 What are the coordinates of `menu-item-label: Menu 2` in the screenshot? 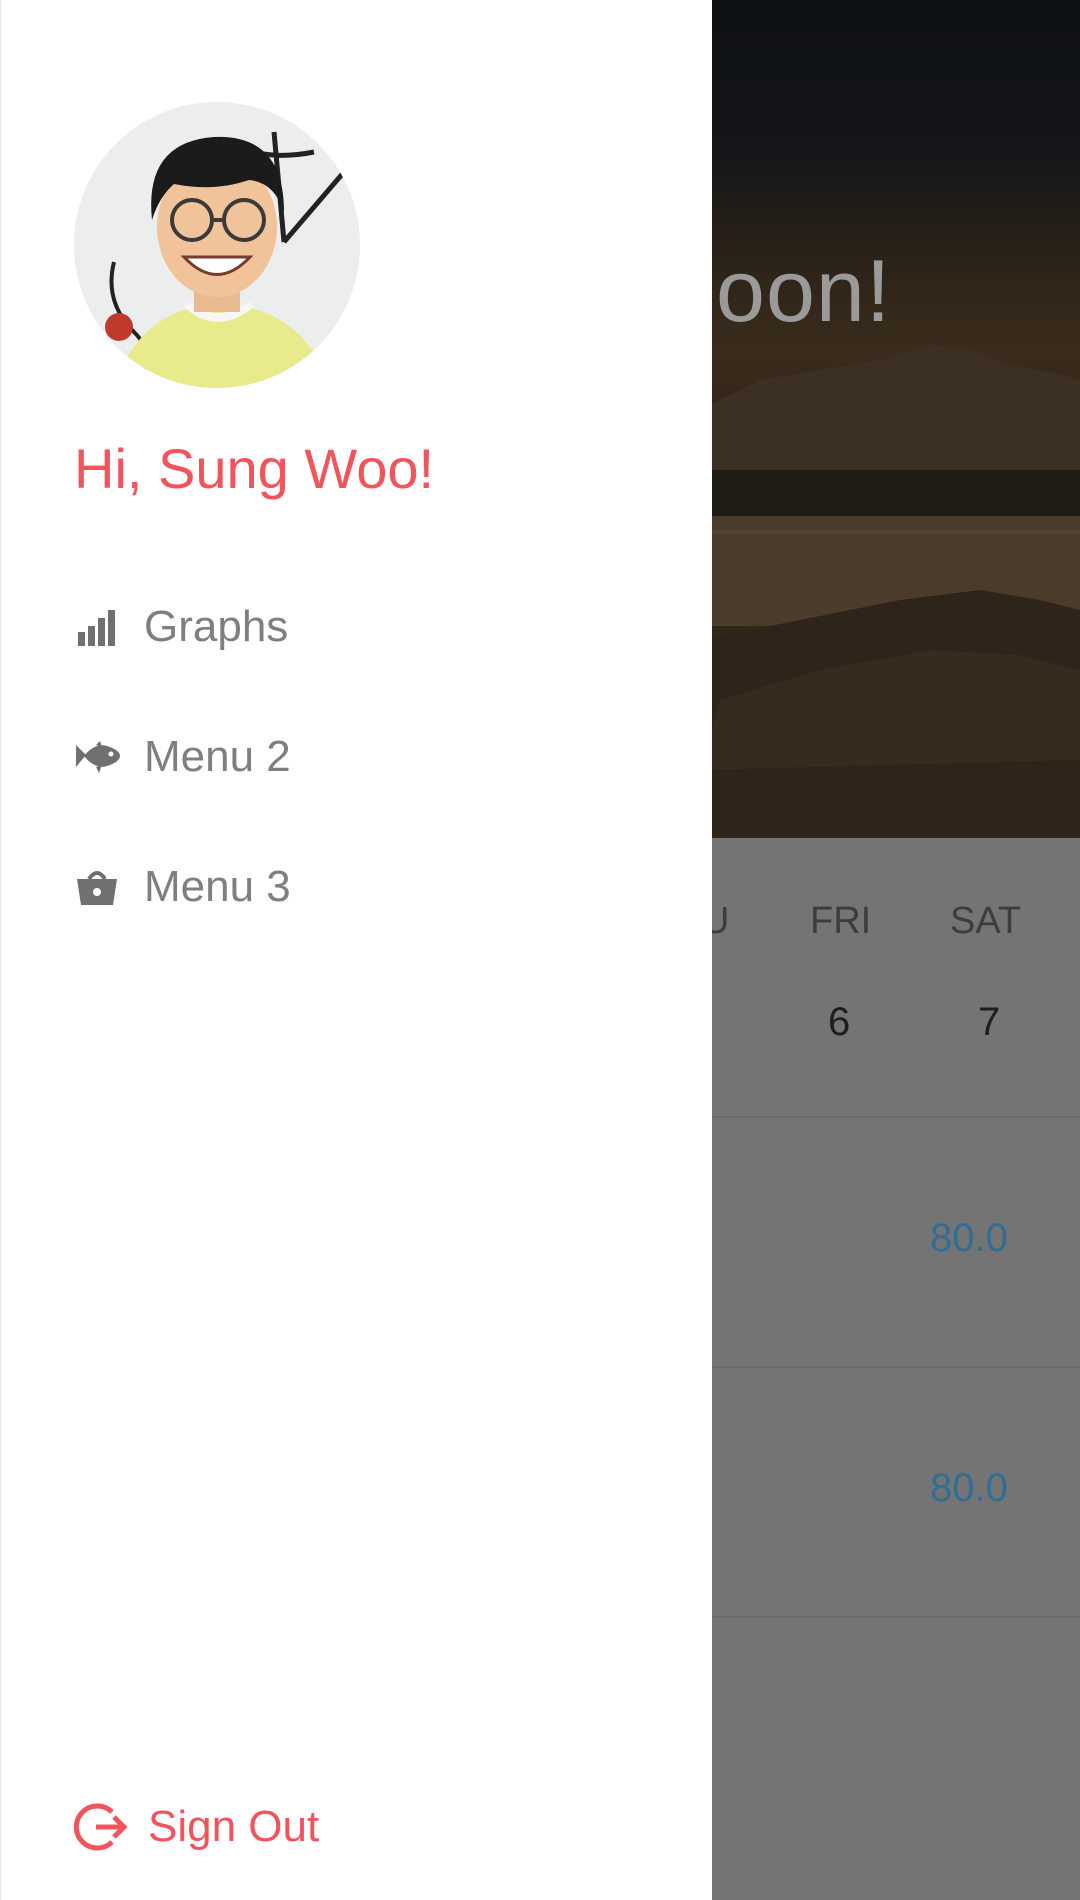 It's located at (217, 756).